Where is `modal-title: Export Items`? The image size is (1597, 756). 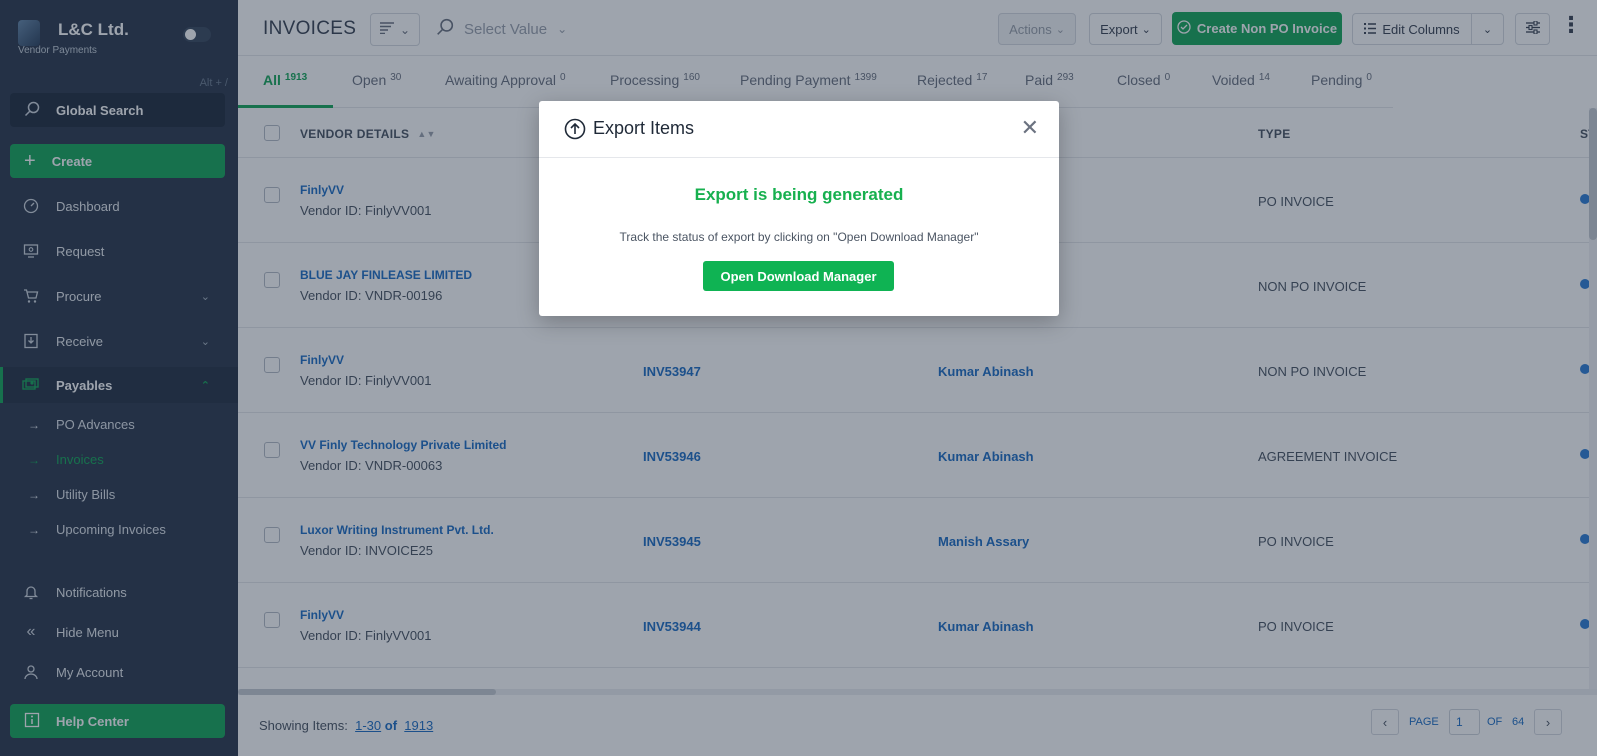
modal-title: Export Items is located at coordinates (644, 128).